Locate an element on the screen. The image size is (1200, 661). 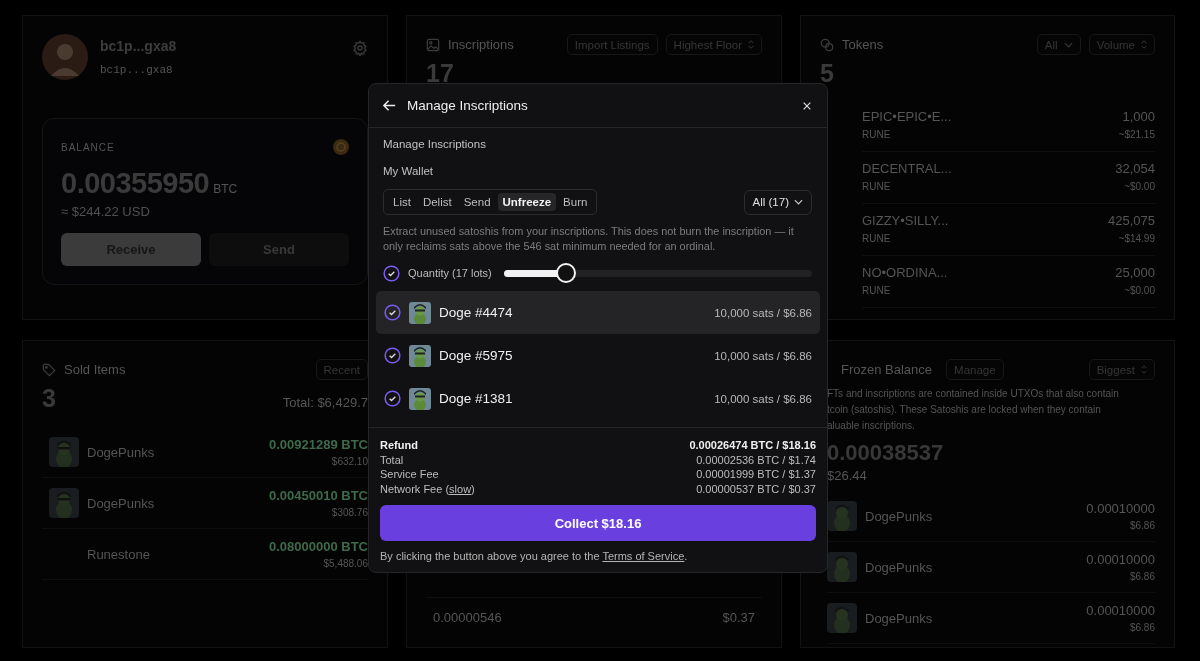
item-name: Runestone is located at coordinates (118, 554).